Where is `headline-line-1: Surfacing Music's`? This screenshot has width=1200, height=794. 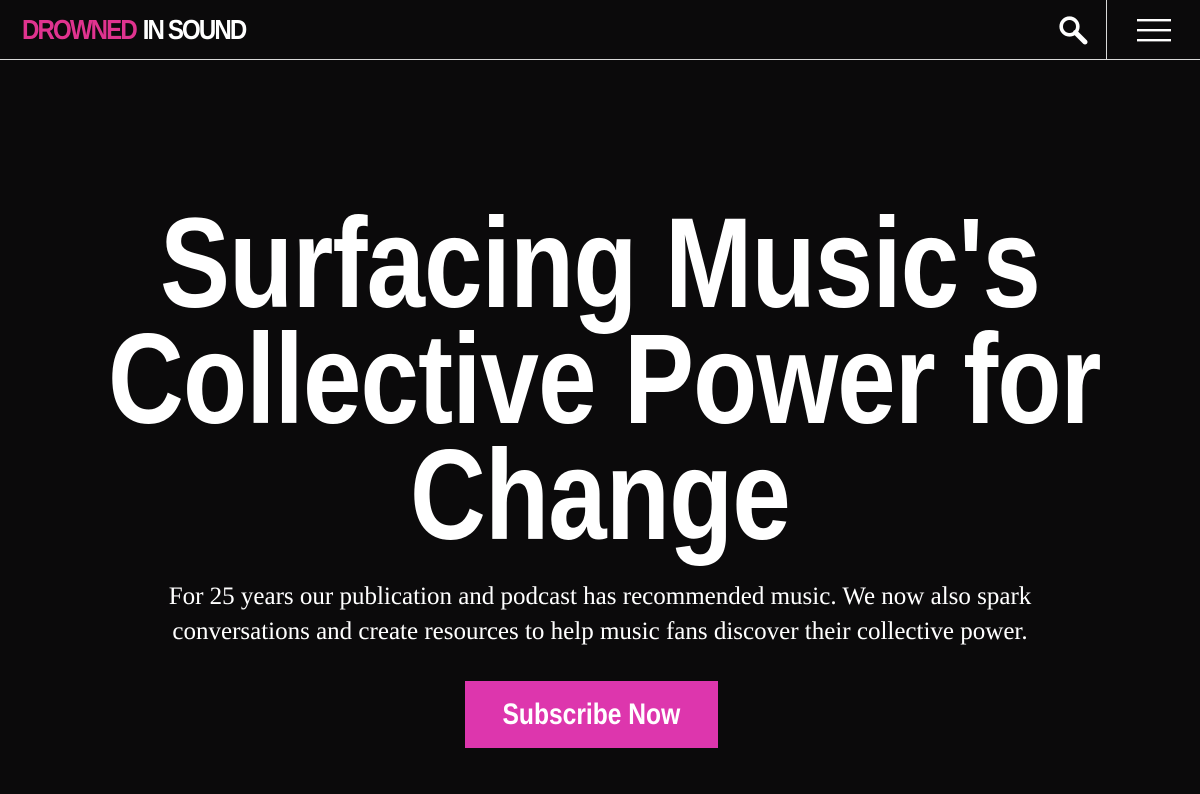
headline-line-1: Surfacing Music's is located at coordinates (600, 263).